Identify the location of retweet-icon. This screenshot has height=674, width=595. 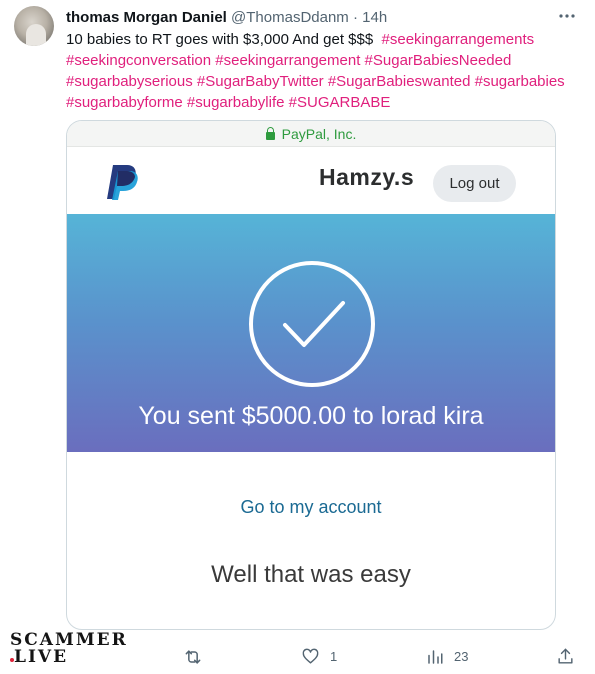
(193, 656).